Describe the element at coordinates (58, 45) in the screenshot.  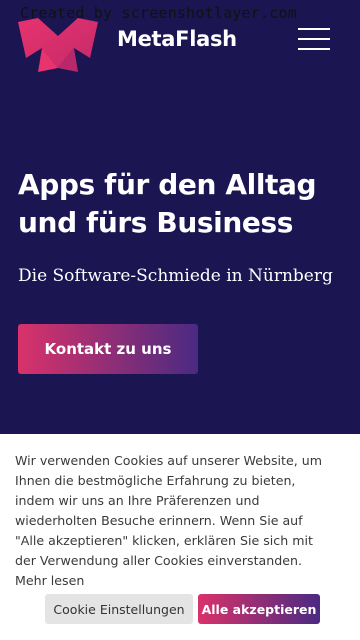
I see `metaflash-logo-icon` at that location.